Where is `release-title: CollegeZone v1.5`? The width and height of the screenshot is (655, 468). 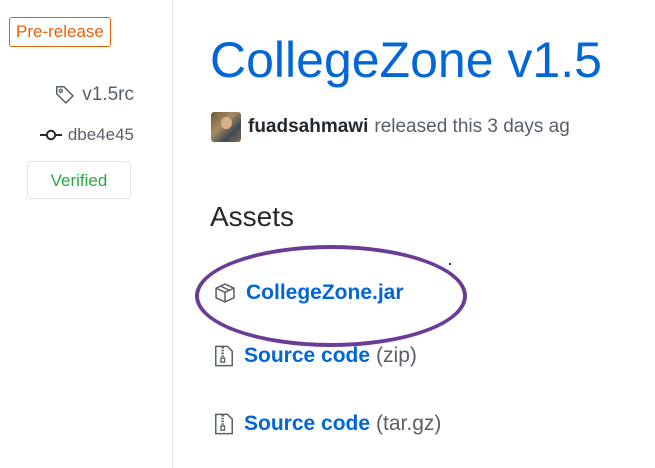
release-title: CollegeZone v1.5 is located at coordinates (406, 60).